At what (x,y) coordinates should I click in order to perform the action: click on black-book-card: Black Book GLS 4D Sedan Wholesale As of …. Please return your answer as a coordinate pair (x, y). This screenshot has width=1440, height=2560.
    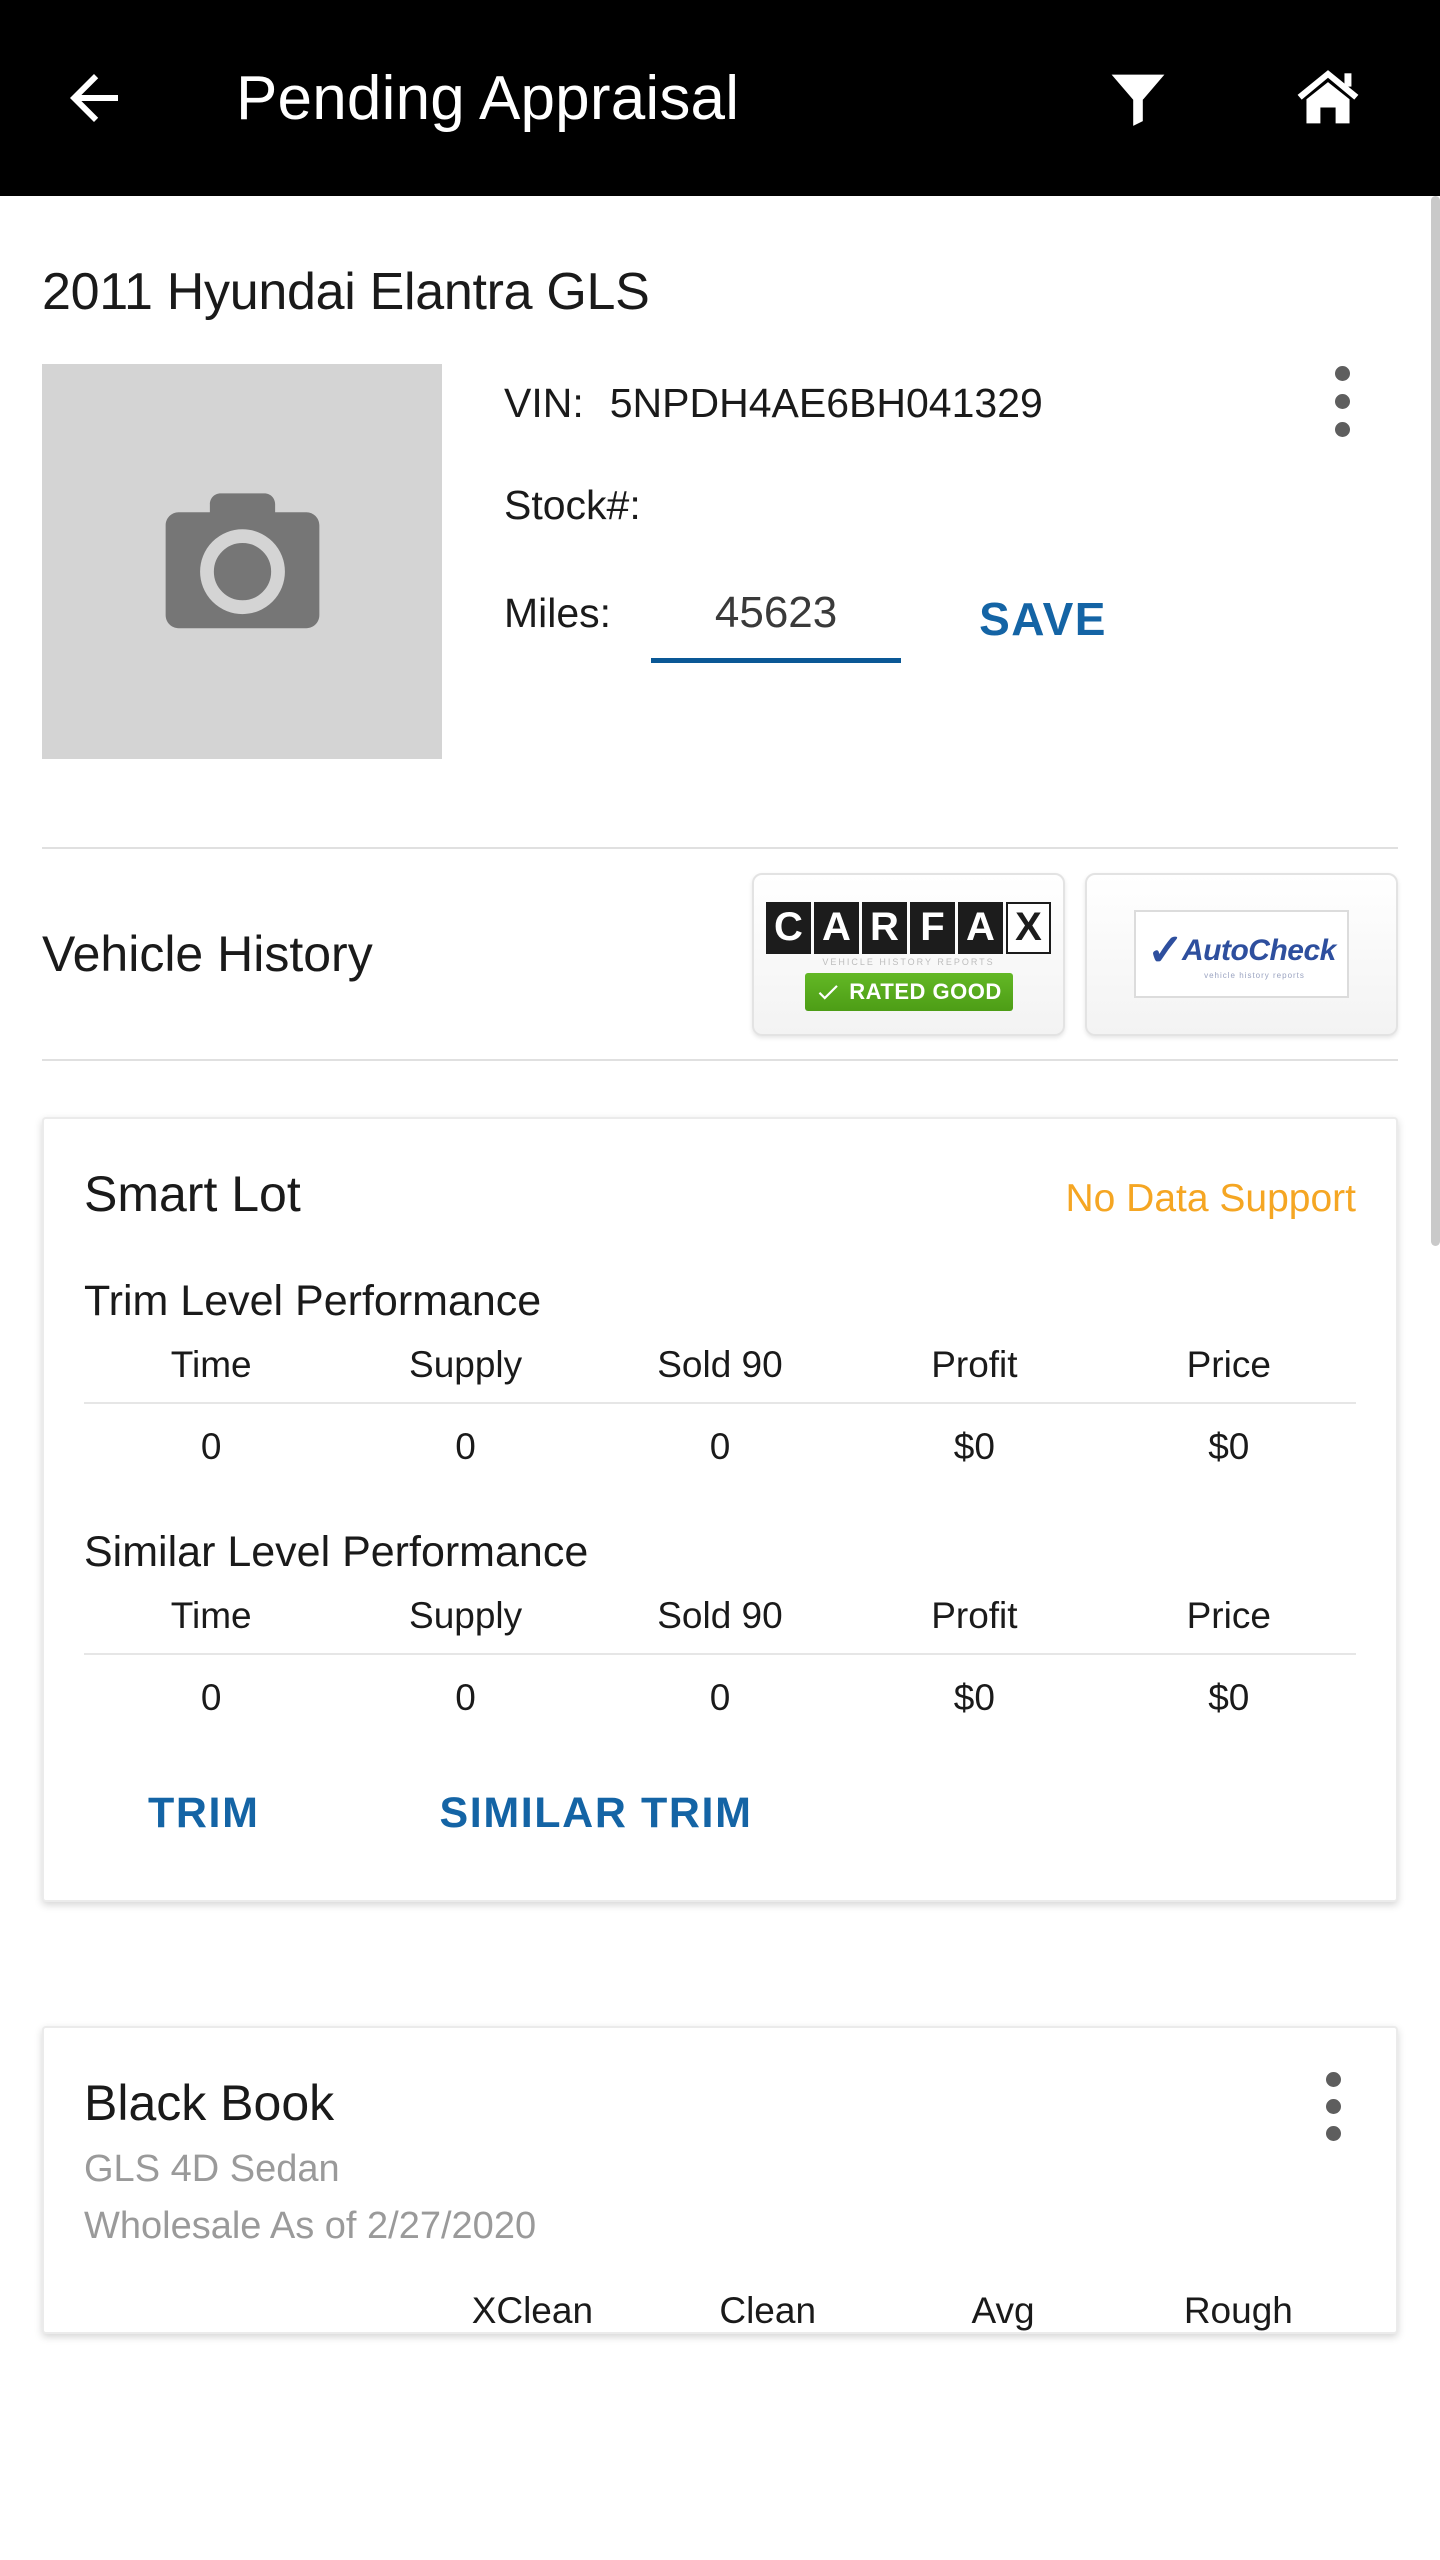
    Looking at the image, I should click on (720, 2180).